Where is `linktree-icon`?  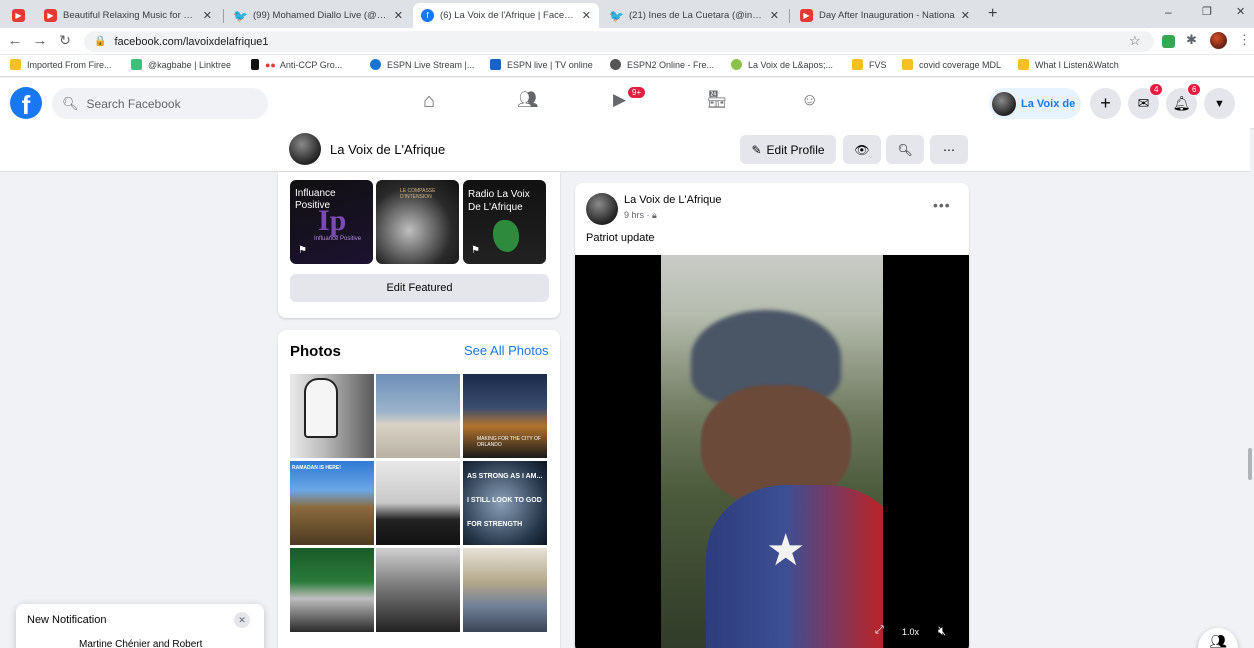
linktree-icon is located at coordinates (136, 64).